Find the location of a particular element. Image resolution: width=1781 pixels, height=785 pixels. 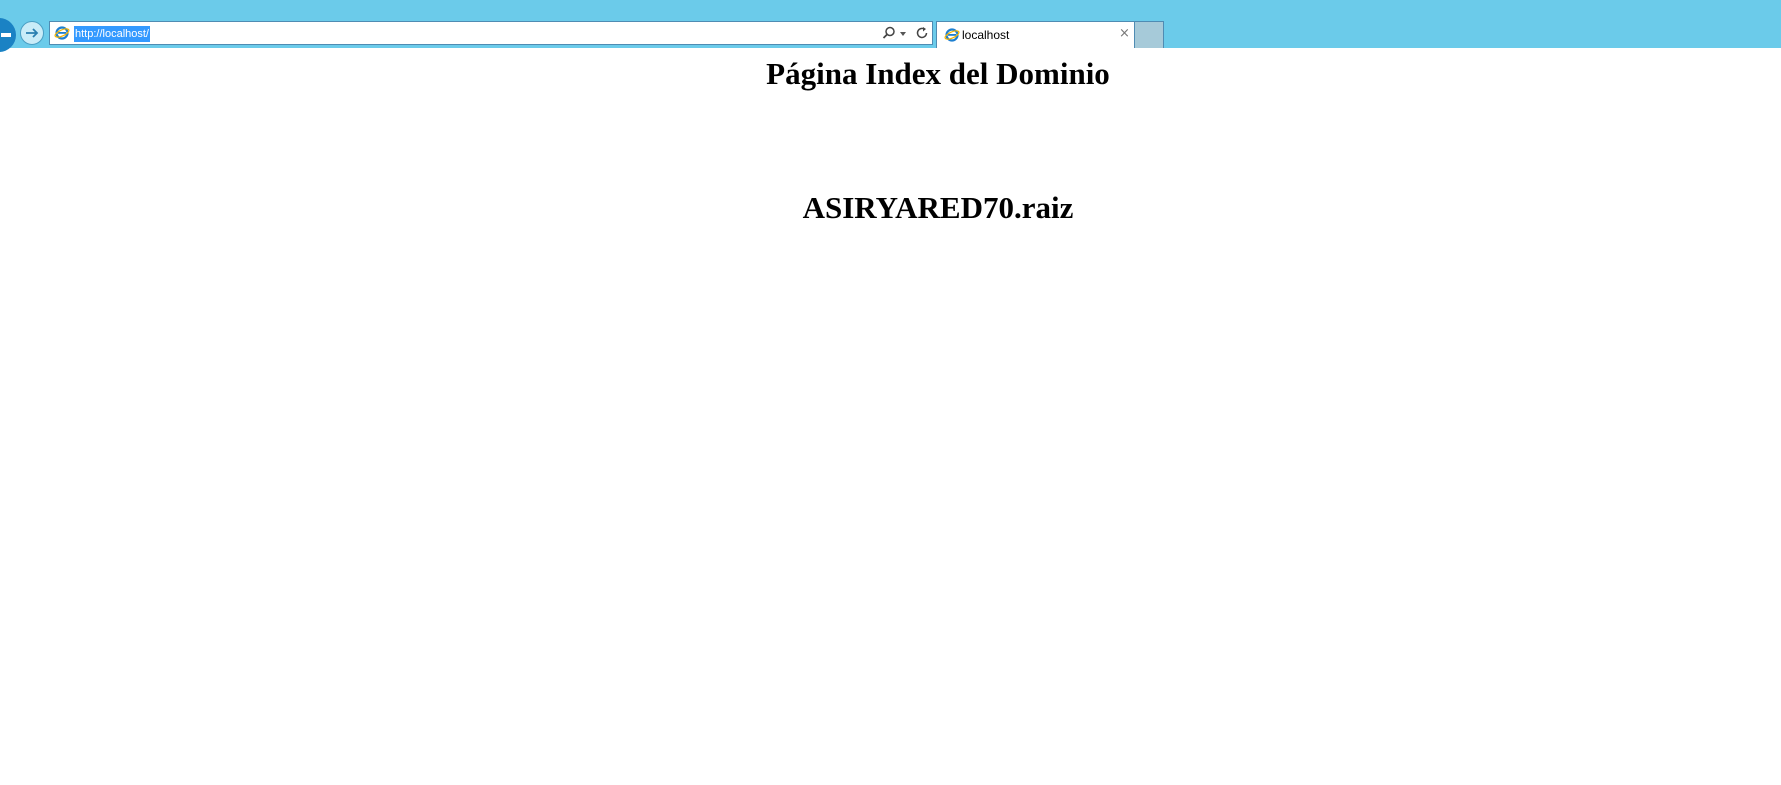

address-bar: http://localhost/ is located at coordinates (491, 33).